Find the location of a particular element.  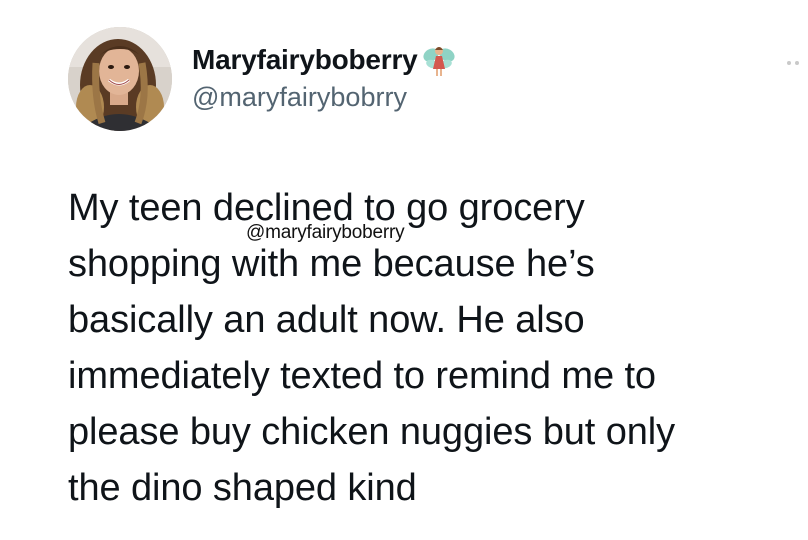

handle: @maryfairybobrry is located at coordinates (324, 97).